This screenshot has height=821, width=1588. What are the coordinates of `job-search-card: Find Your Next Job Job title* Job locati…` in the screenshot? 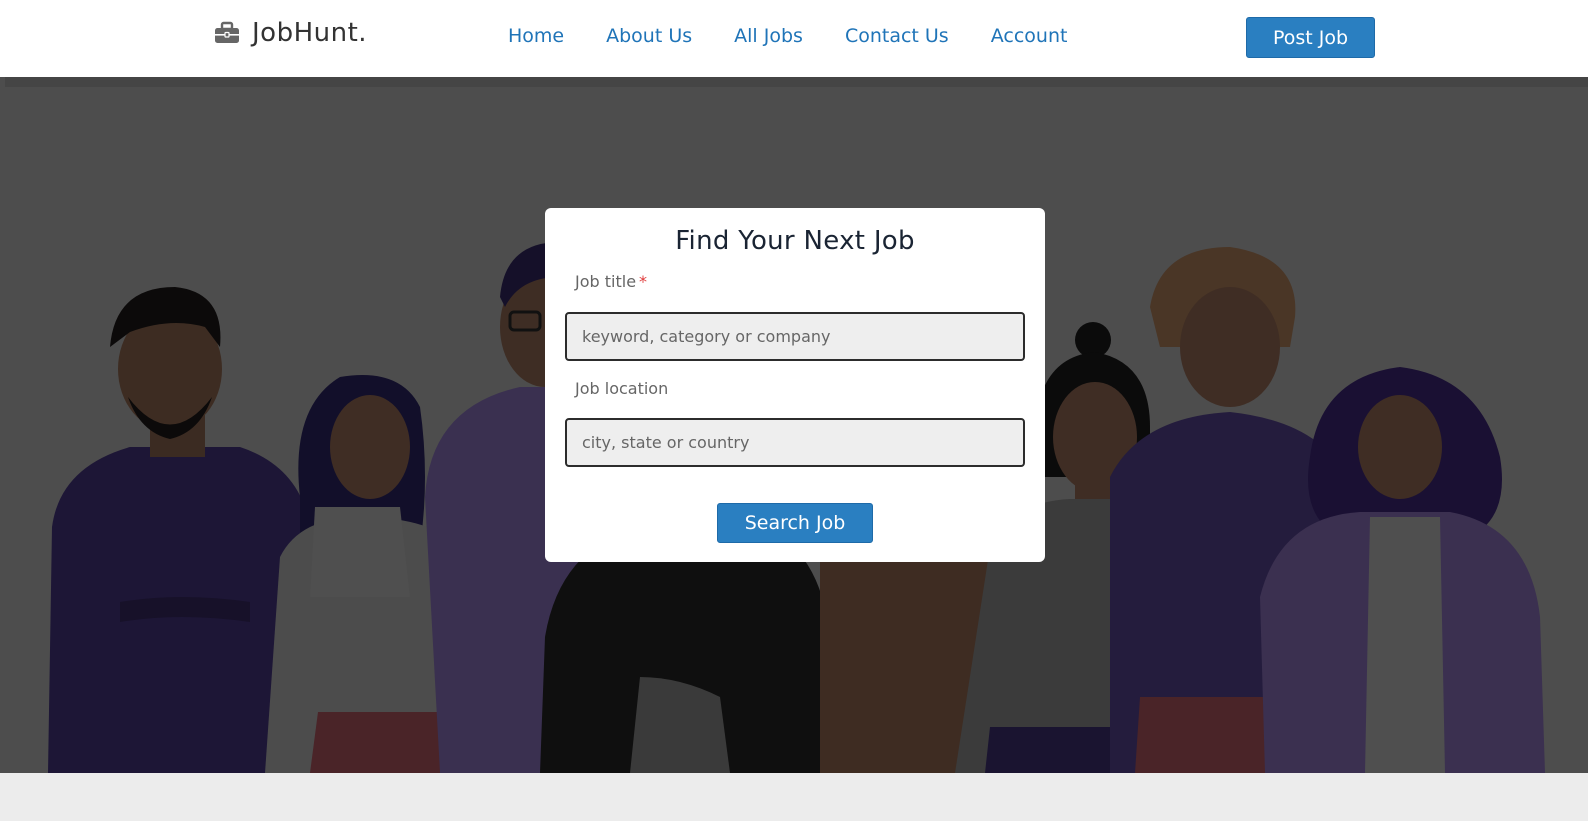 It's located at (795, 385).